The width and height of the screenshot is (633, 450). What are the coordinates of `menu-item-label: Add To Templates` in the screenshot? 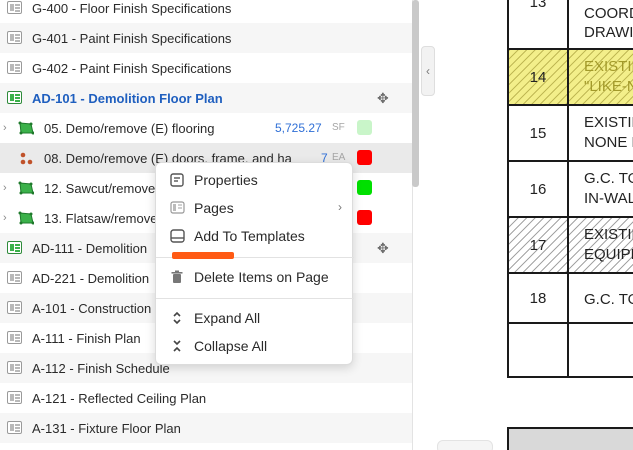 It's located at (249, 236).